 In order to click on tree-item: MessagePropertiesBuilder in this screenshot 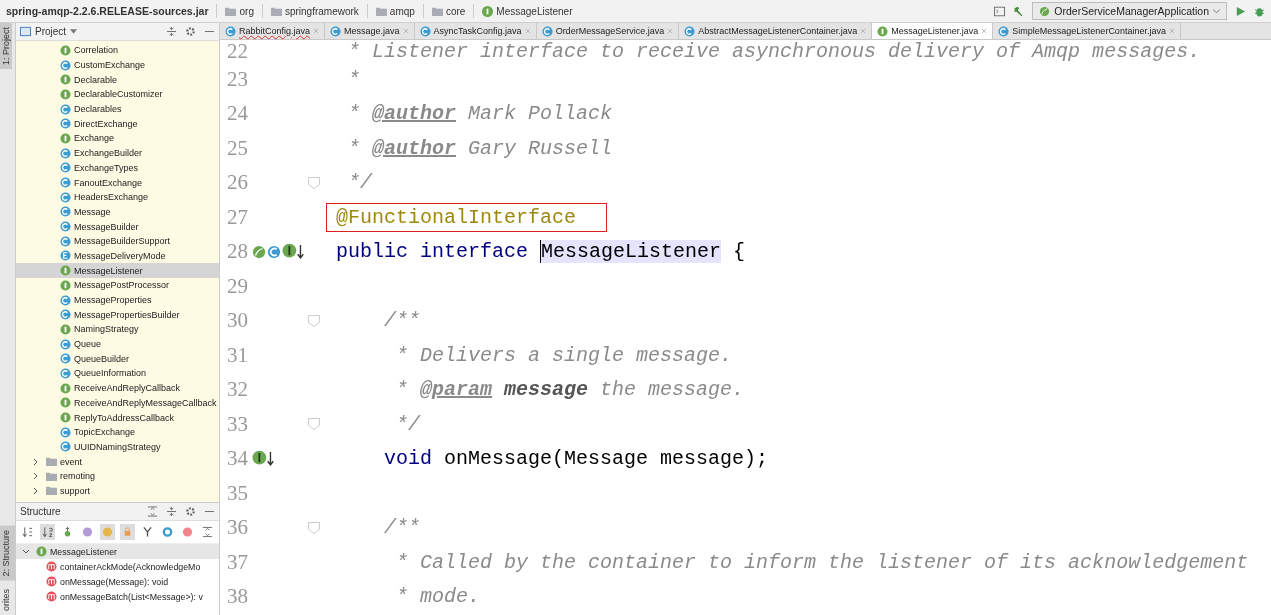, I will do `click(117, 315)`.